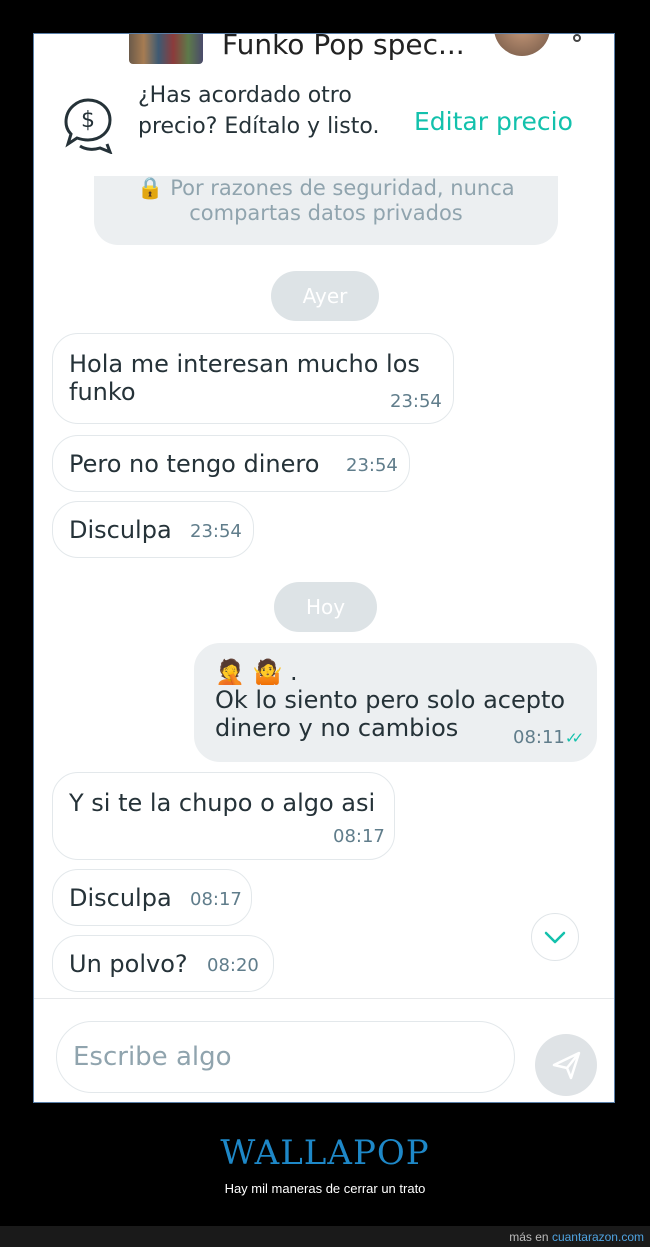  Describe the element at coordinates (325, 607) in the screenshot. I see `date-separator-today: Hoy` at that location.